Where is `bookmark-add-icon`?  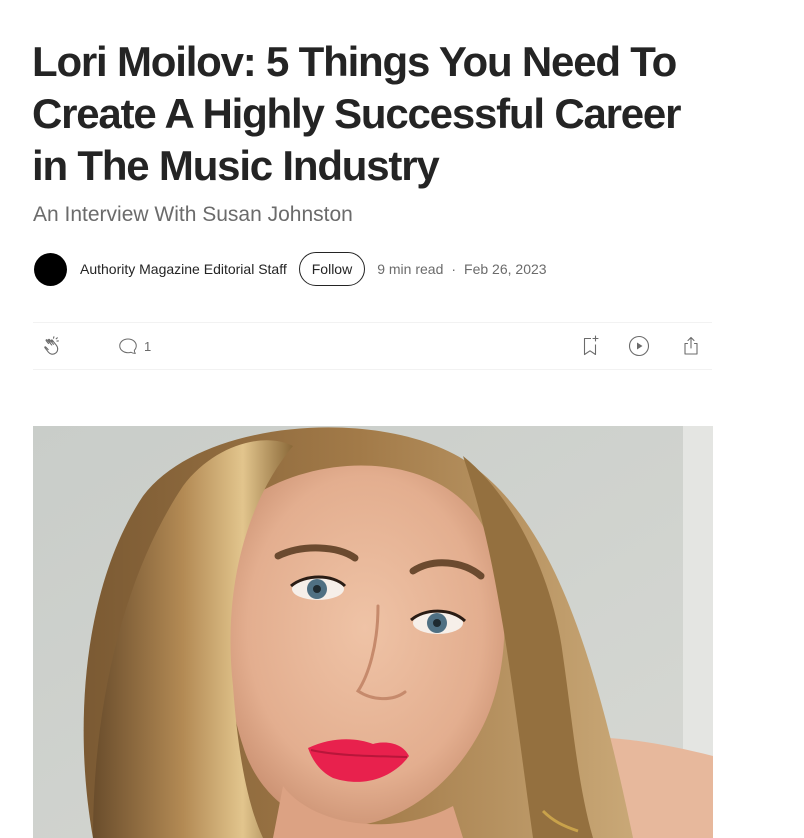
bookmark-add-icon is located at coordinates (591, 345).